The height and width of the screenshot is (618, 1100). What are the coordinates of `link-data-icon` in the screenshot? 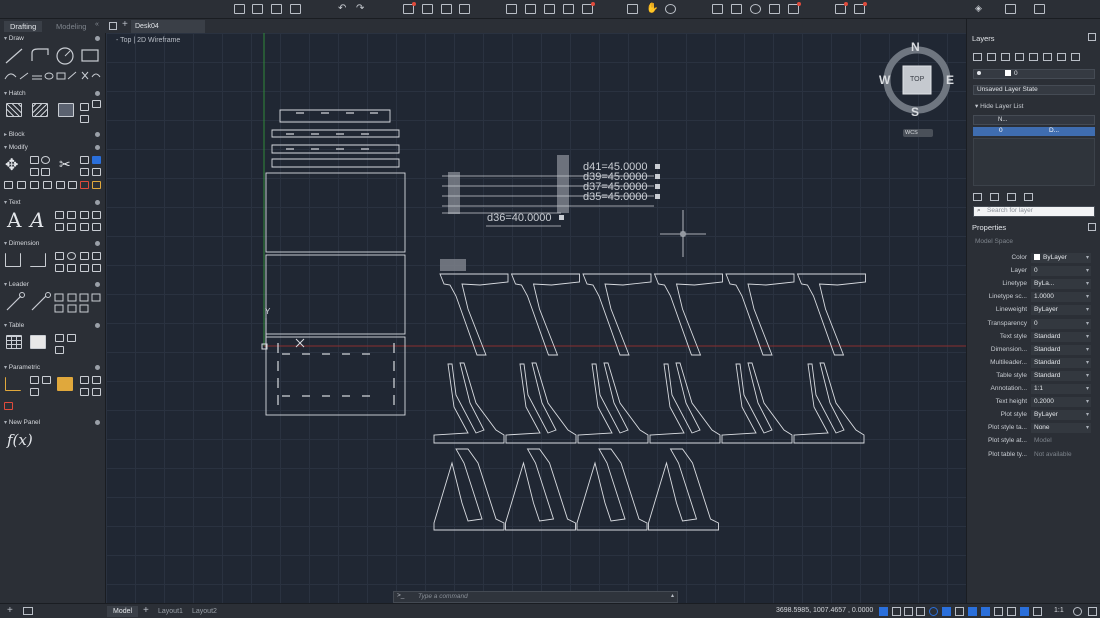 It's located at (59, 338).